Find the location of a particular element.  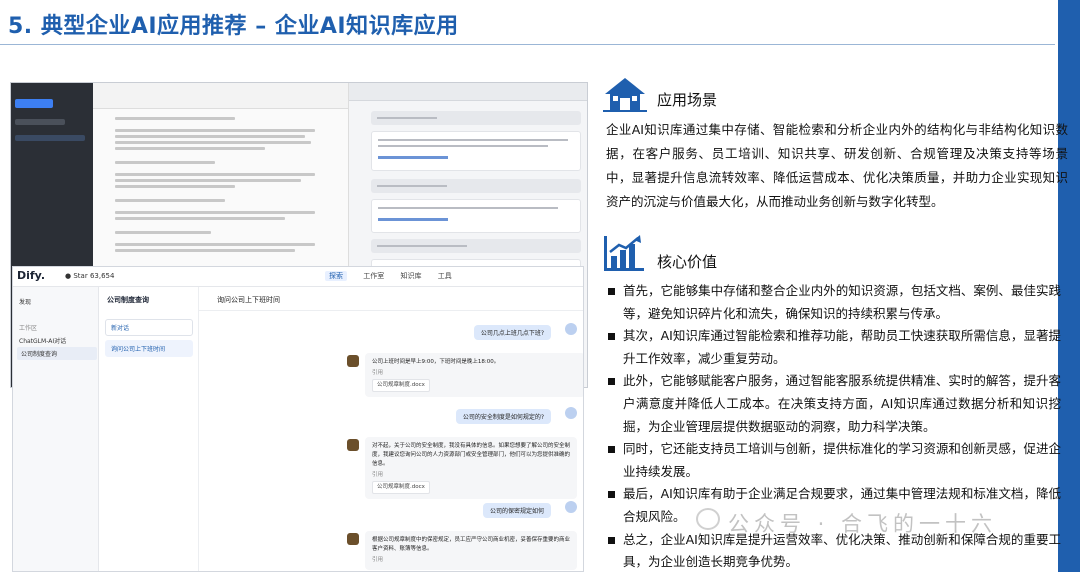

watermark-text: 公众号 · 合飞的一十六 is located at coordinates (863, 524).